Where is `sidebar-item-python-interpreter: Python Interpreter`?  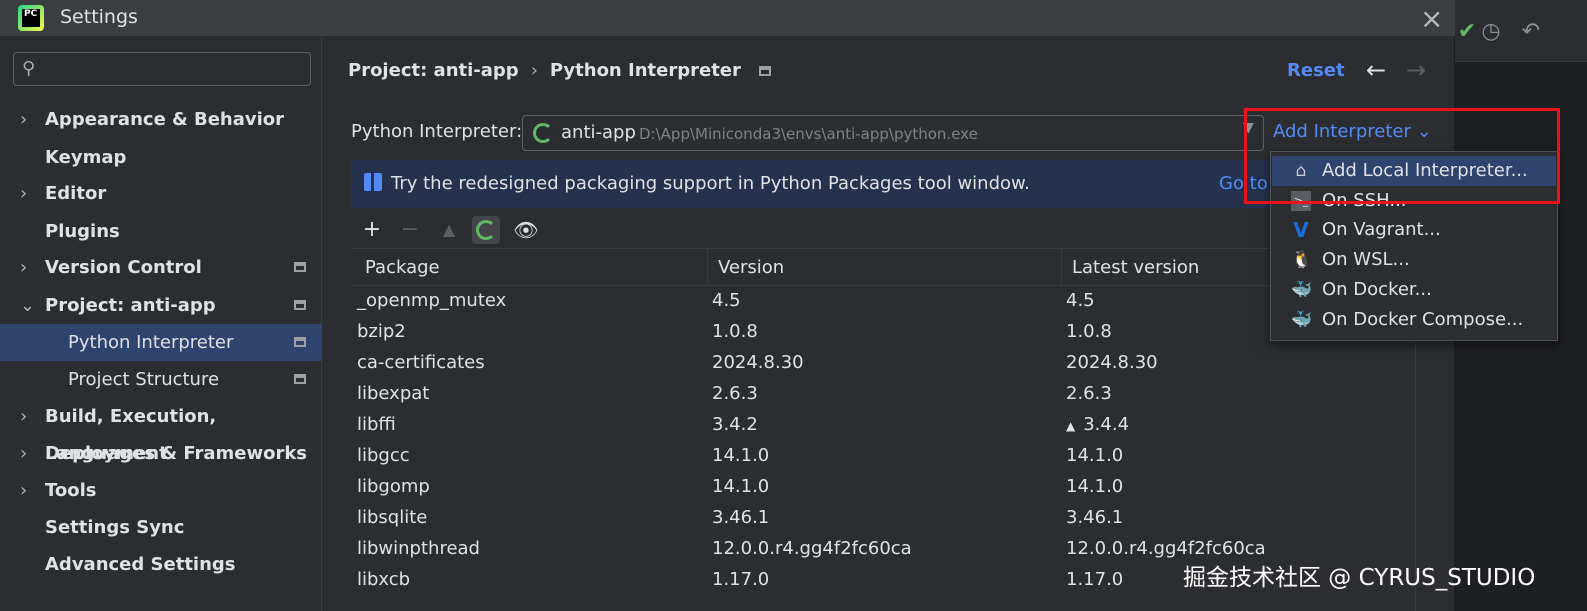 sidebar-item-python-interpreter: Python Interpreter is located at coordinates (161, 342).